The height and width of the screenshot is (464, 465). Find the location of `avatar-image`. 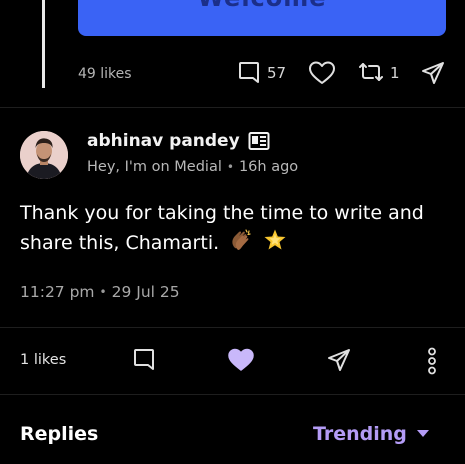

avatar-image is located at coordinates (44, 155).